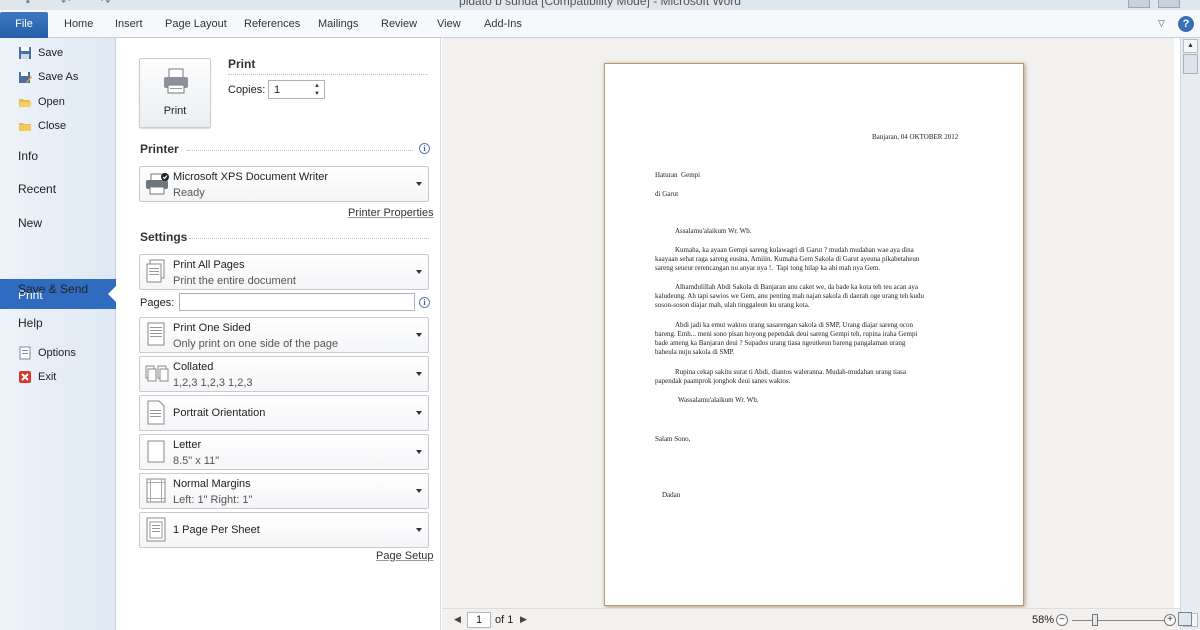  I want to click on page-number-input: 1, so click(479, 620).